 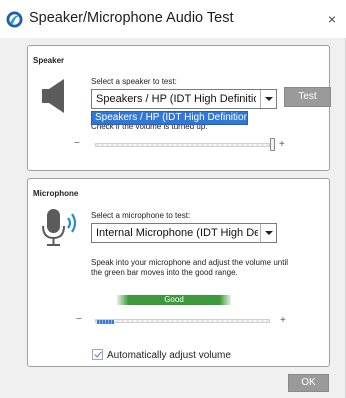 I want to click on microphone-volume-minus: −, so click(x=79, y=319).